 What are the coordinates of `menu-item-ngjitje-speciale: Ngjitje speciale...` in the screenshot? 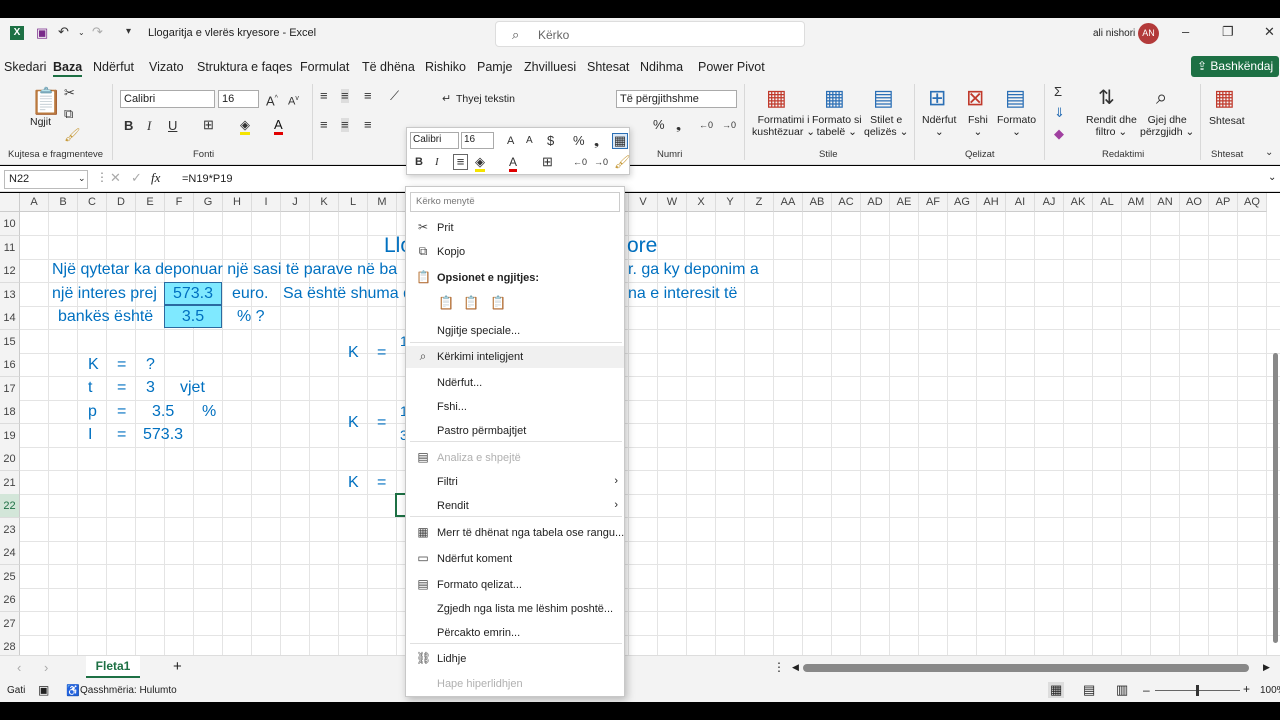 It's located at (515, 331).